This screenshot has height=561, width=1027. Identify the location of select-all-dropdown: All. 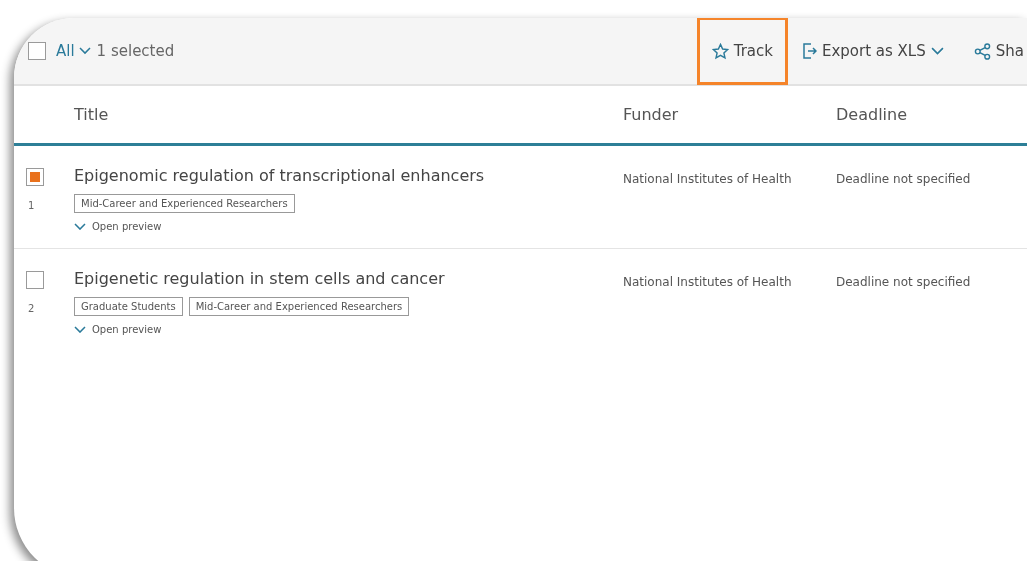
(73, 51).